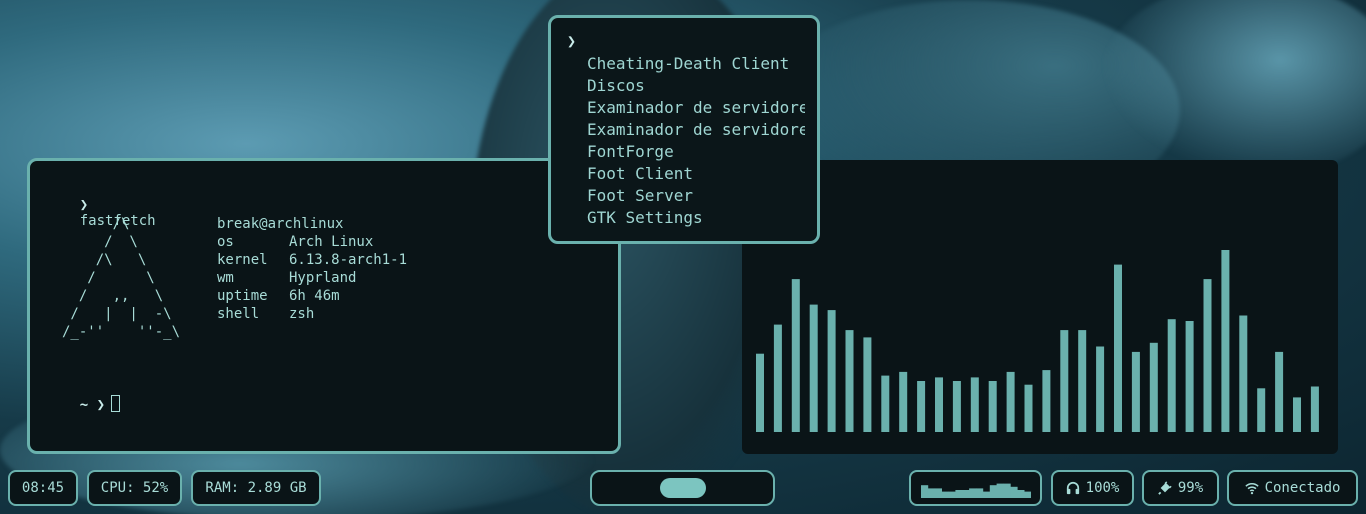 This screenshot has height=514, width=1366. What do you see at coordinates (1037, 341) in the screenshot?
I see `visualizer-bars` at bounding box center [1037, 341].